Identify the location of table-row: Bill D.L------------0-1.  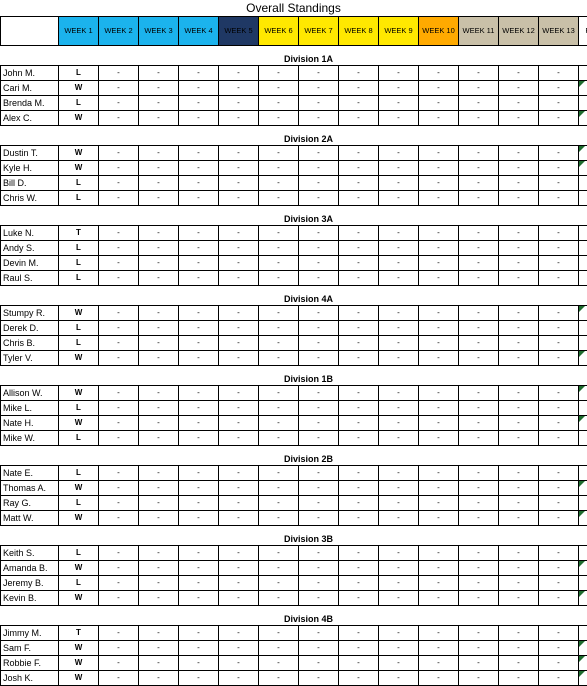
(294, 183).